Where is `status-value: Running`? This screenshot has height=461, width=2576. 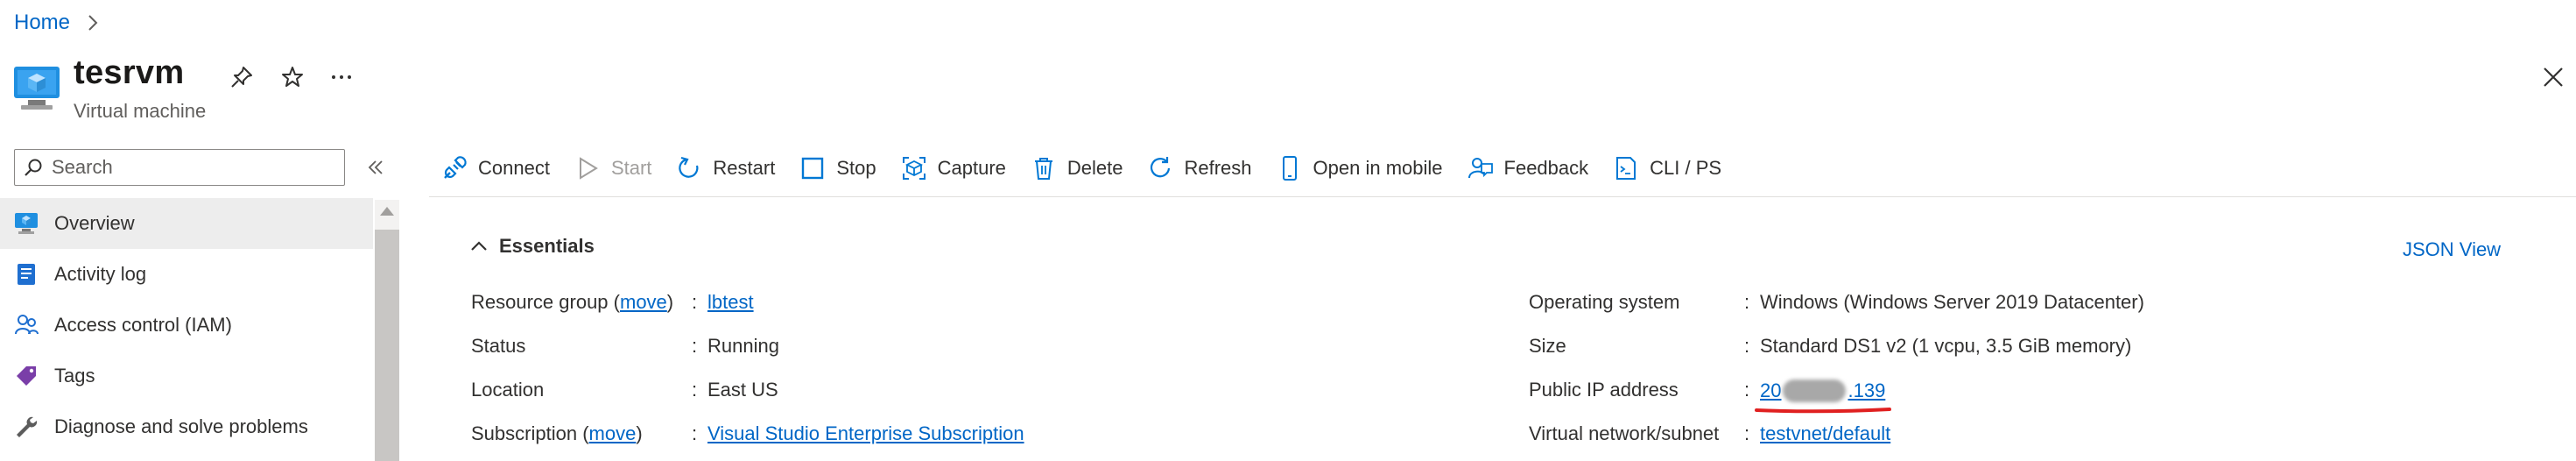
status-value: Running is located at coordinates (743, 346).